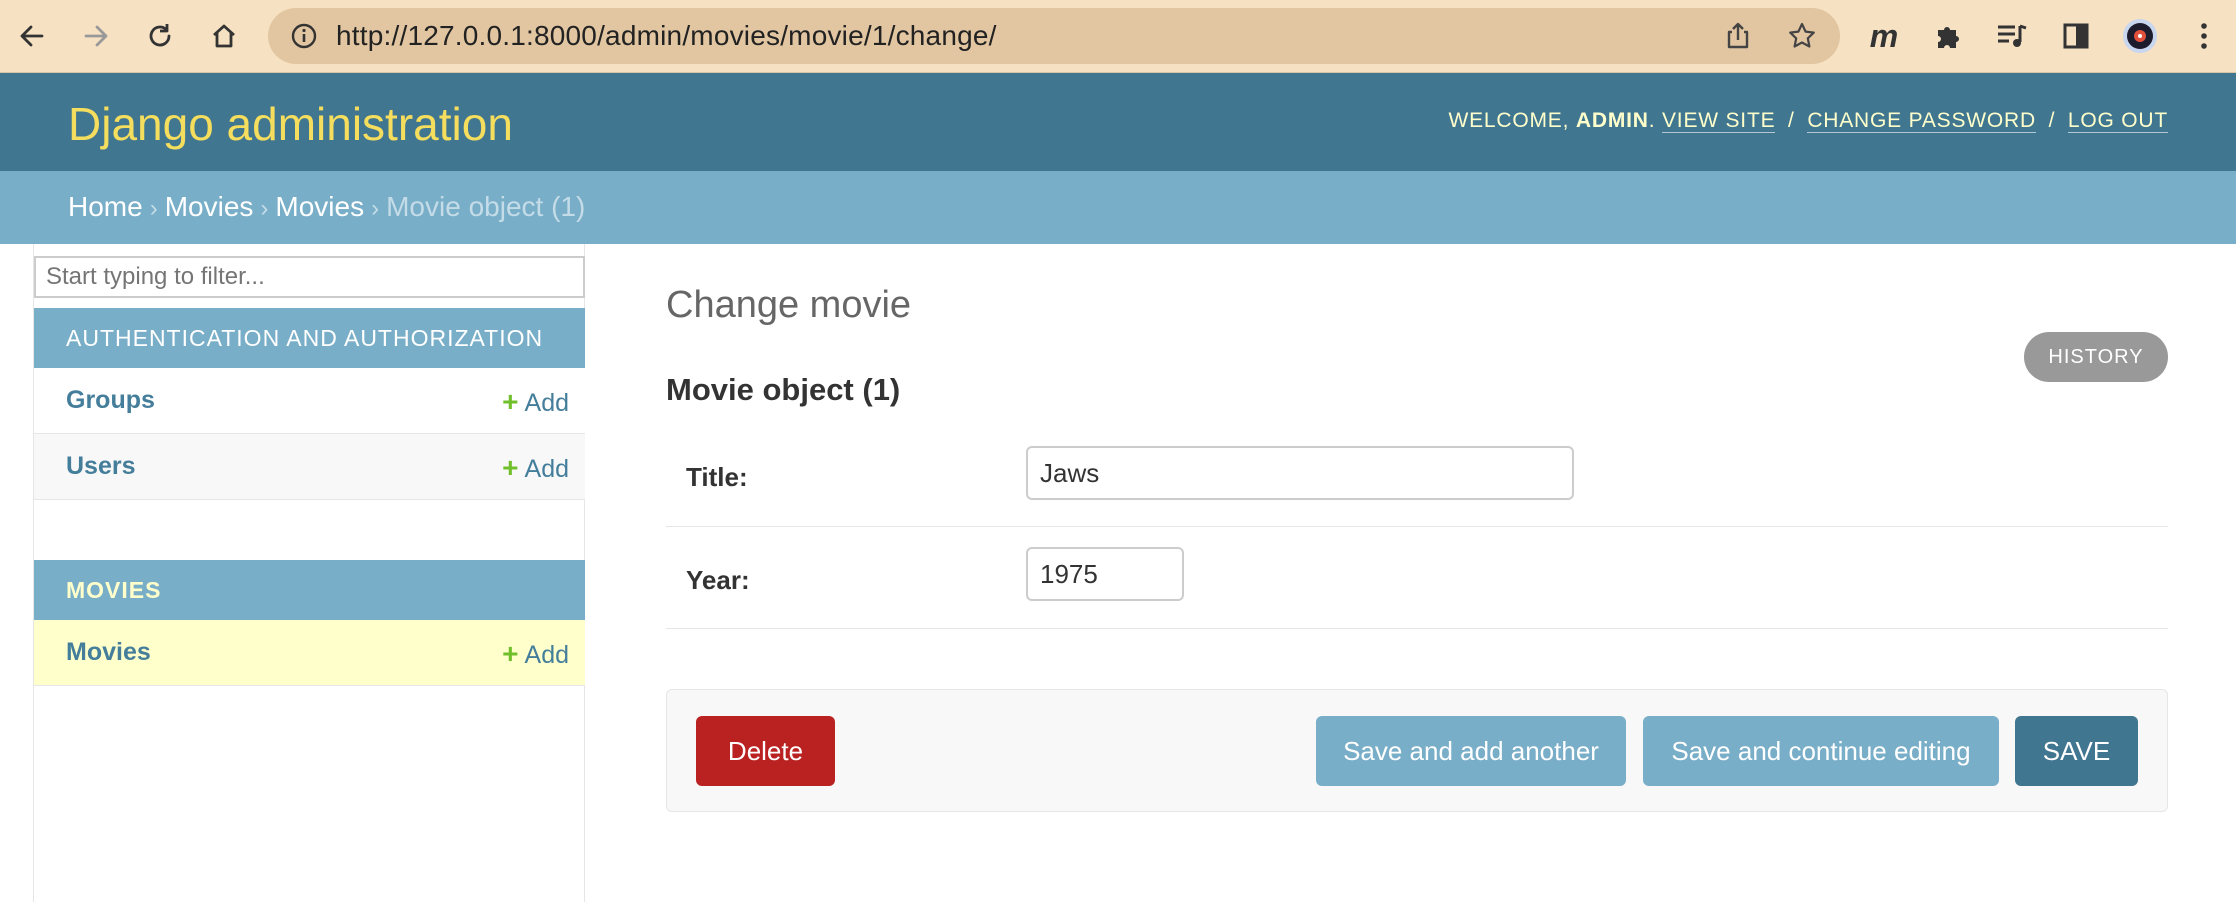  Describe the element at coordinates (1821, 751) in the screenshot. I see `save-continue-button: Save and continue editing` at that location.